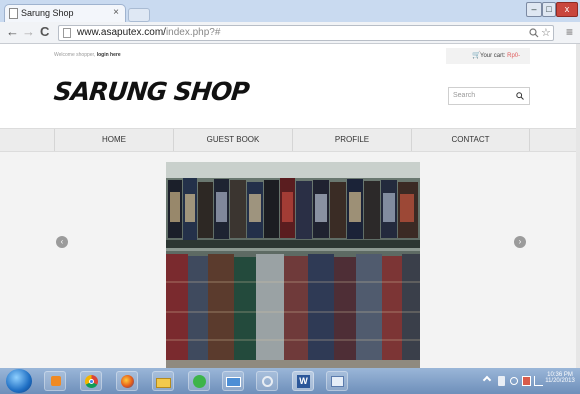  I want to click on cart-amount: Rp0-, so click(514, 56).